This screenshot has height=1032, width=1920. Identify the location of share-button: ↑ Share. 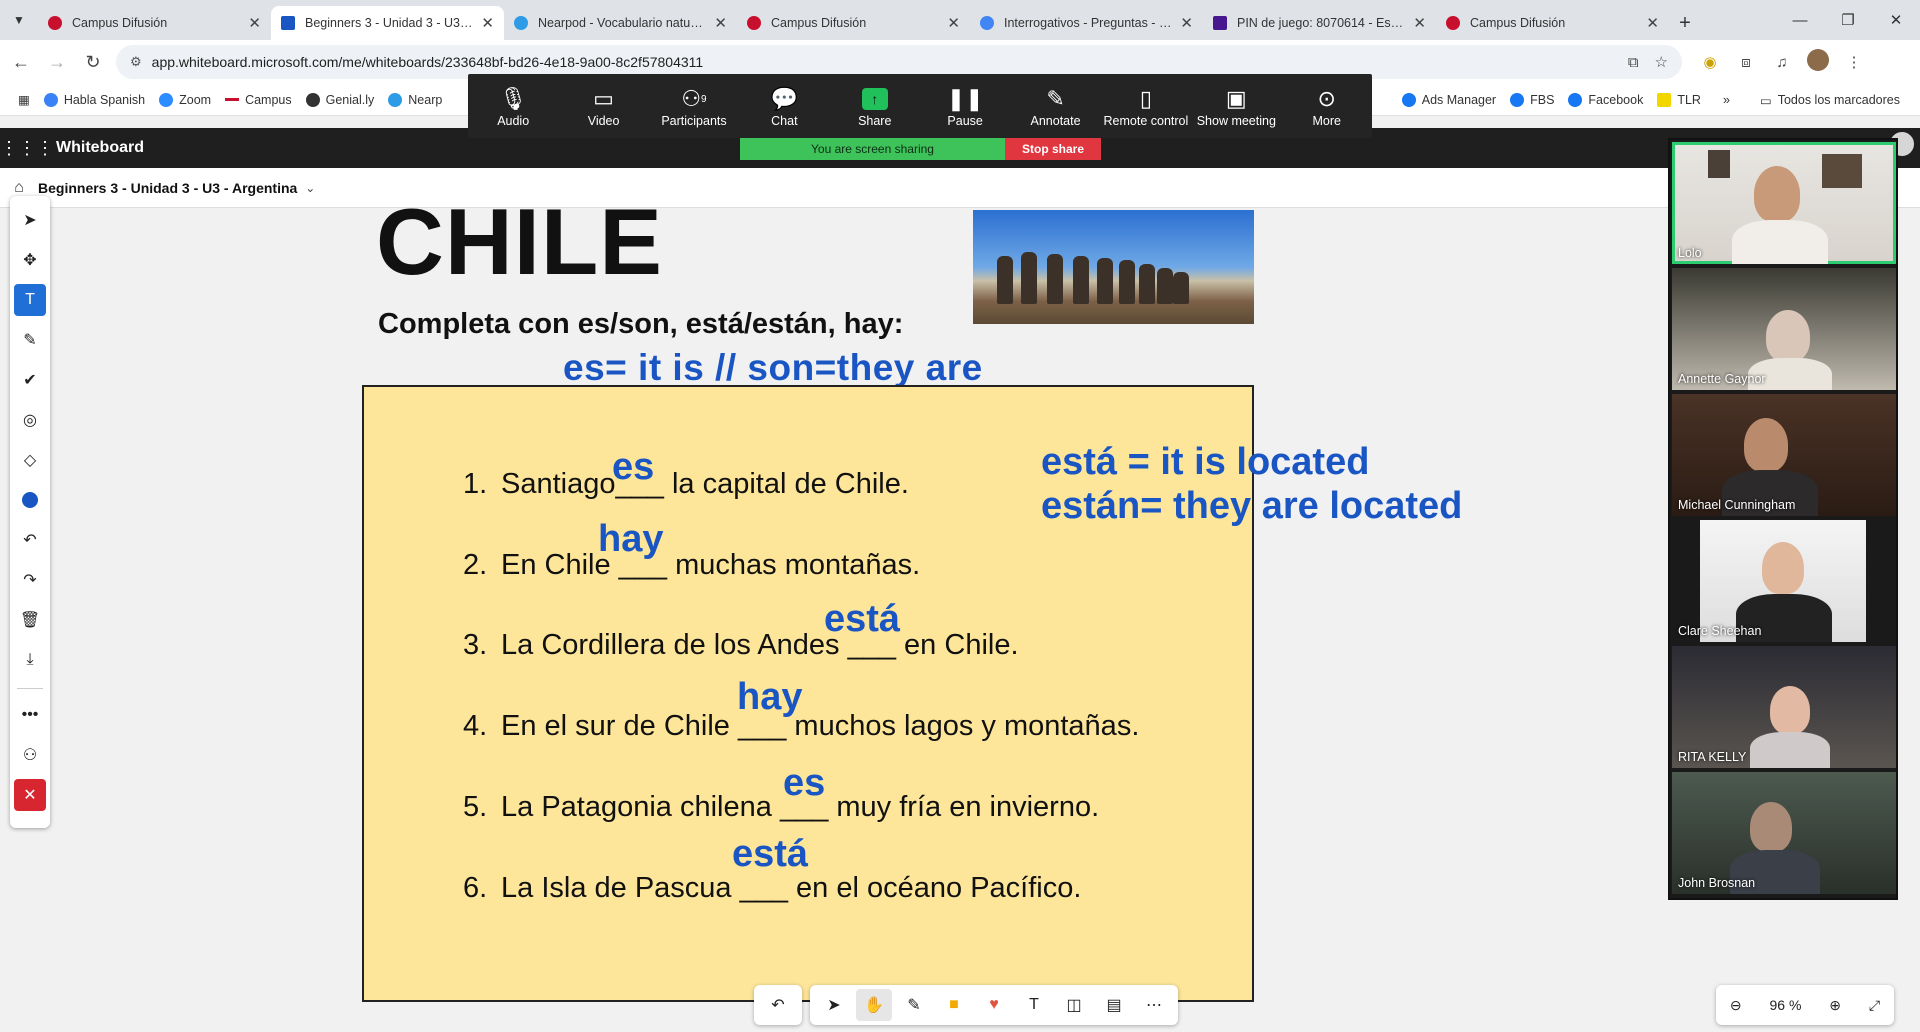
(875, 106).